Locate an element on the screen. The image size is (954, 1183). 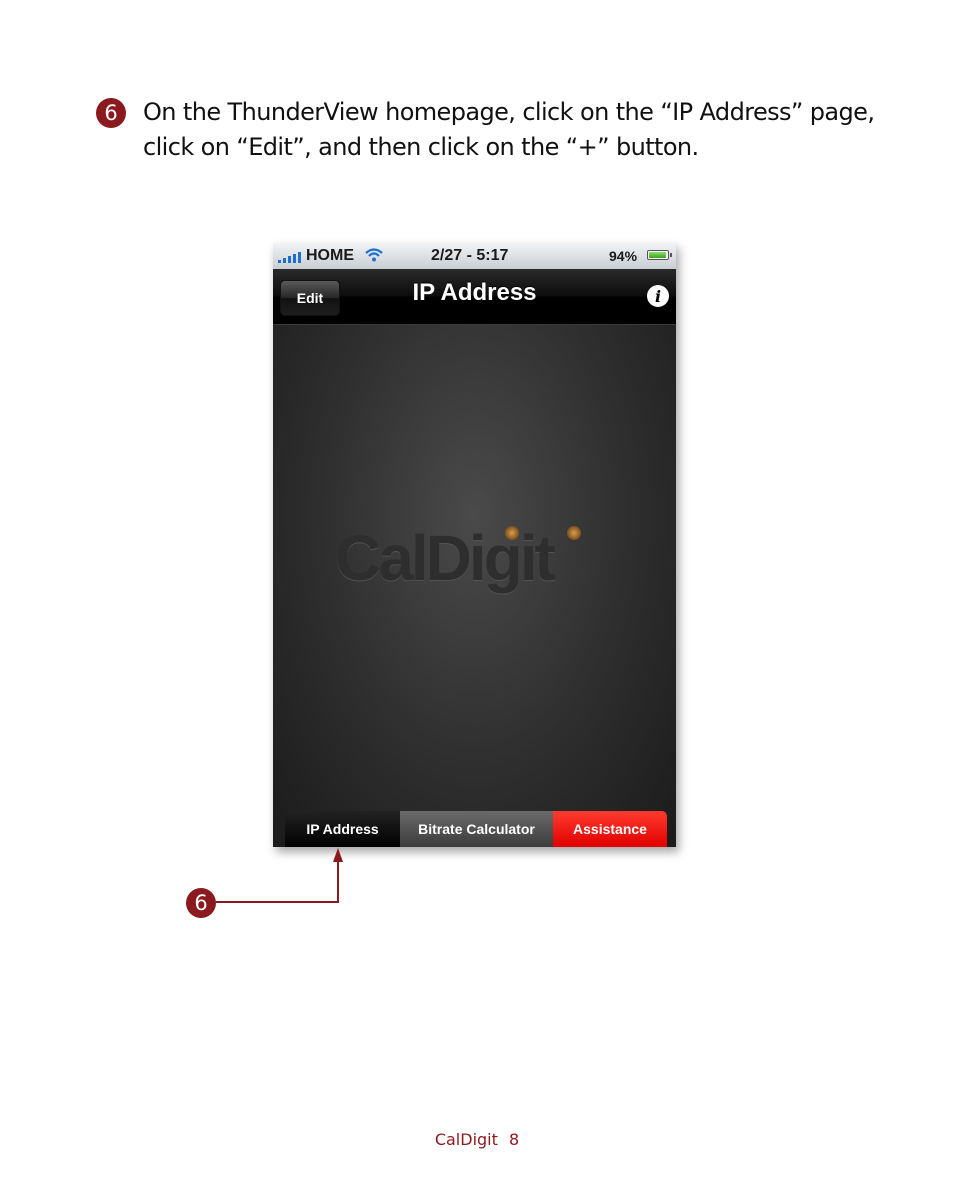
tab-bar: IP Address Bitrate Calculator Assistance is located at coordinates (476, 829).